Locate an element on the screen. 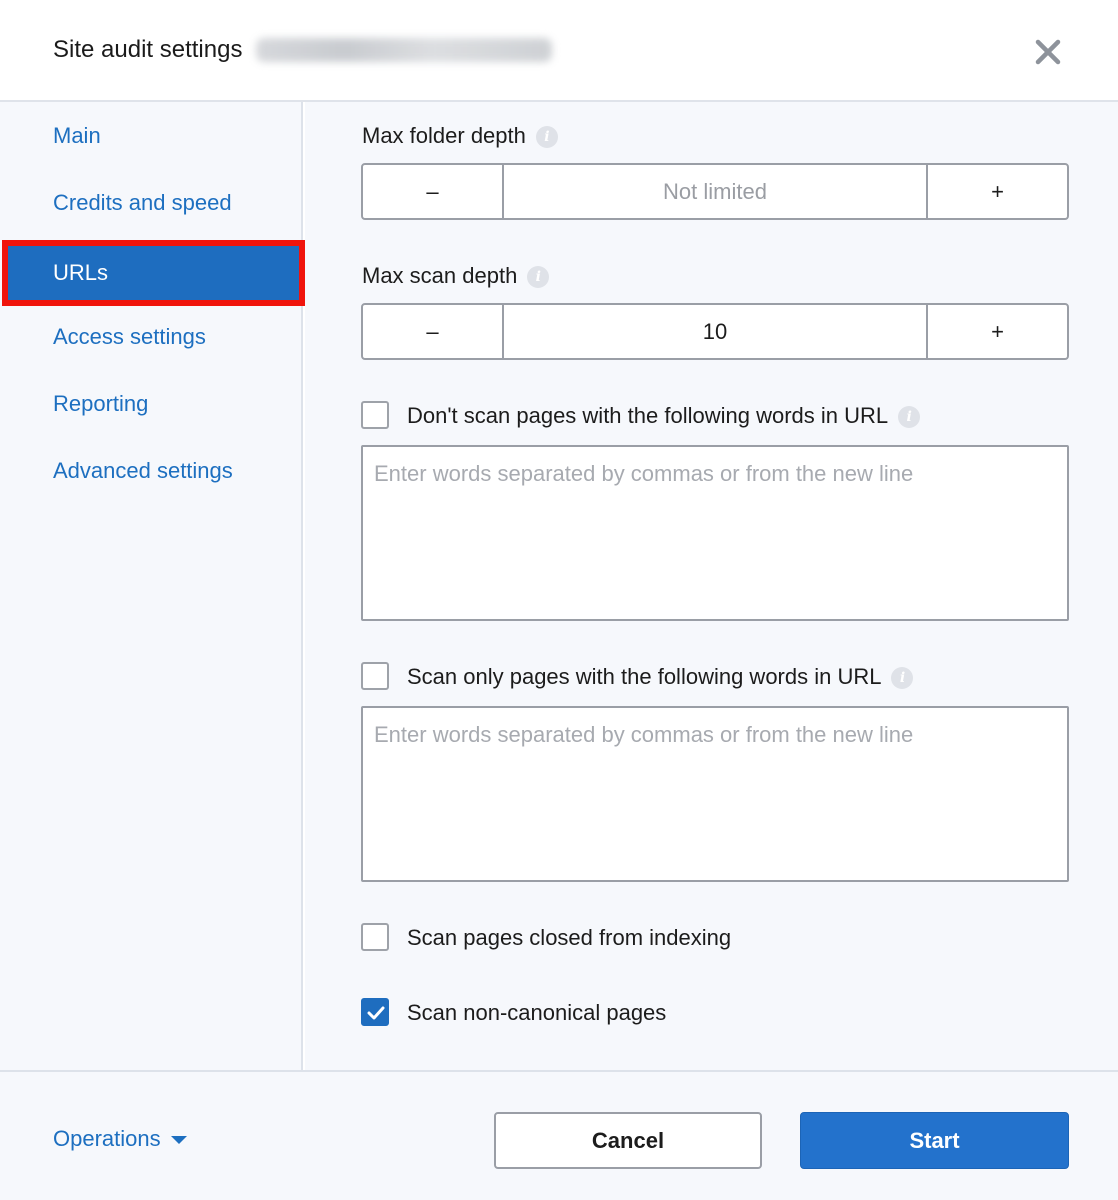 The width and height of the screenshot is (1118, 1200). sidebar-item-label: URLs is located at coordinates (81, 272).